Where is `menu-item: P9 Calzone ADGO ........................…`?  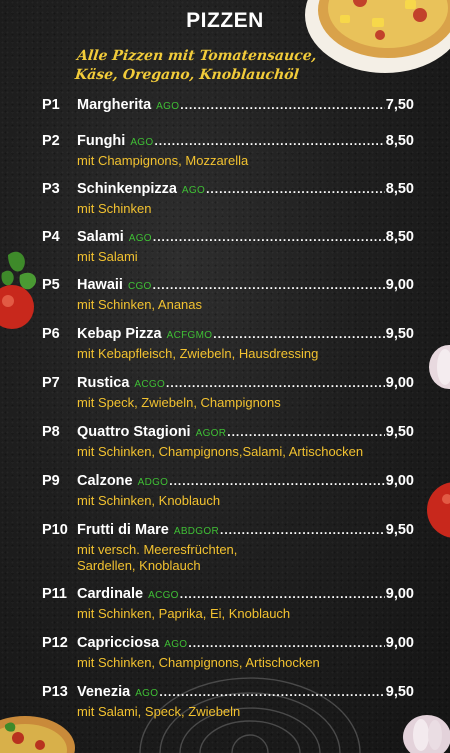
menu-item: P9 Calzone ADGO ........................… is located at coordinates (225, 491).